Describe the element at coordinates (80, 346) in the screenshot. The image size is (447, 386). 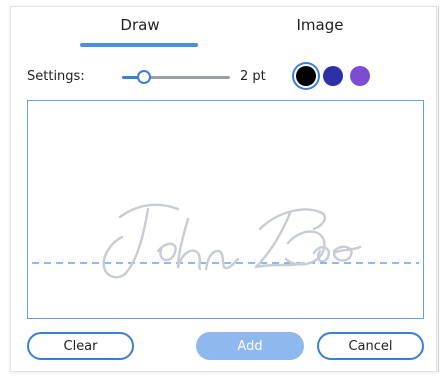
I see `clear-button: Clear` at that location.